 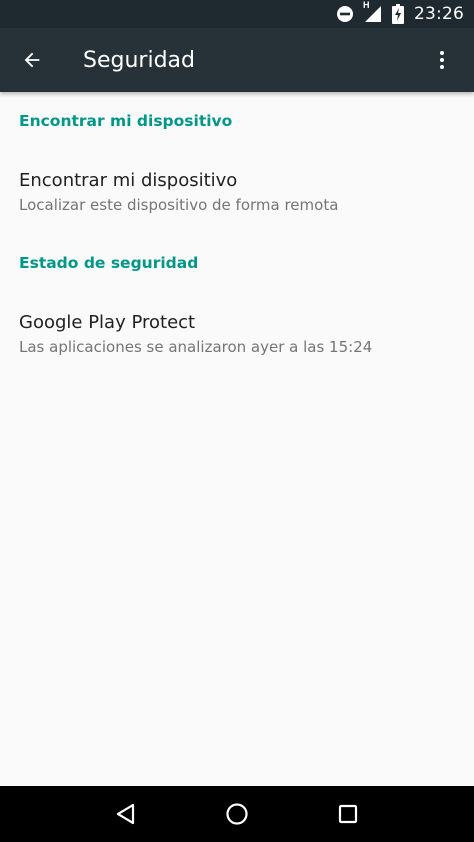 I want to click on nav-home-button, so click(x=237, y=814).